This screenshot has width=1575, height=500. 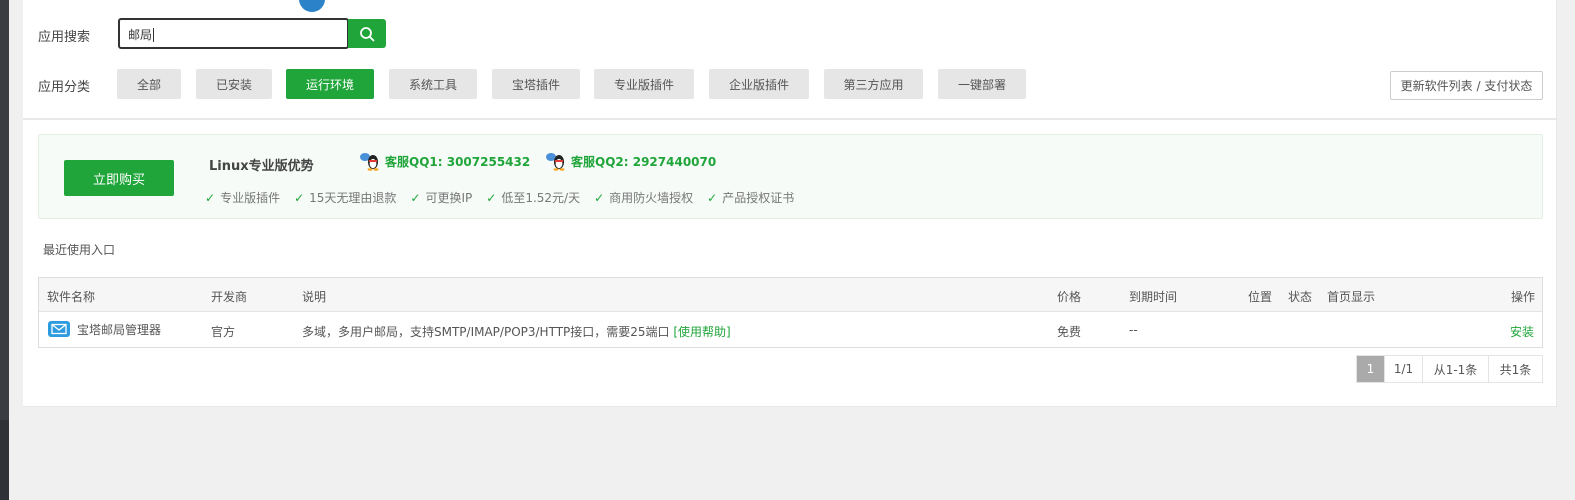 I want to click on row-name: 宝塔邮局管理器, so click(x=119, y=329).